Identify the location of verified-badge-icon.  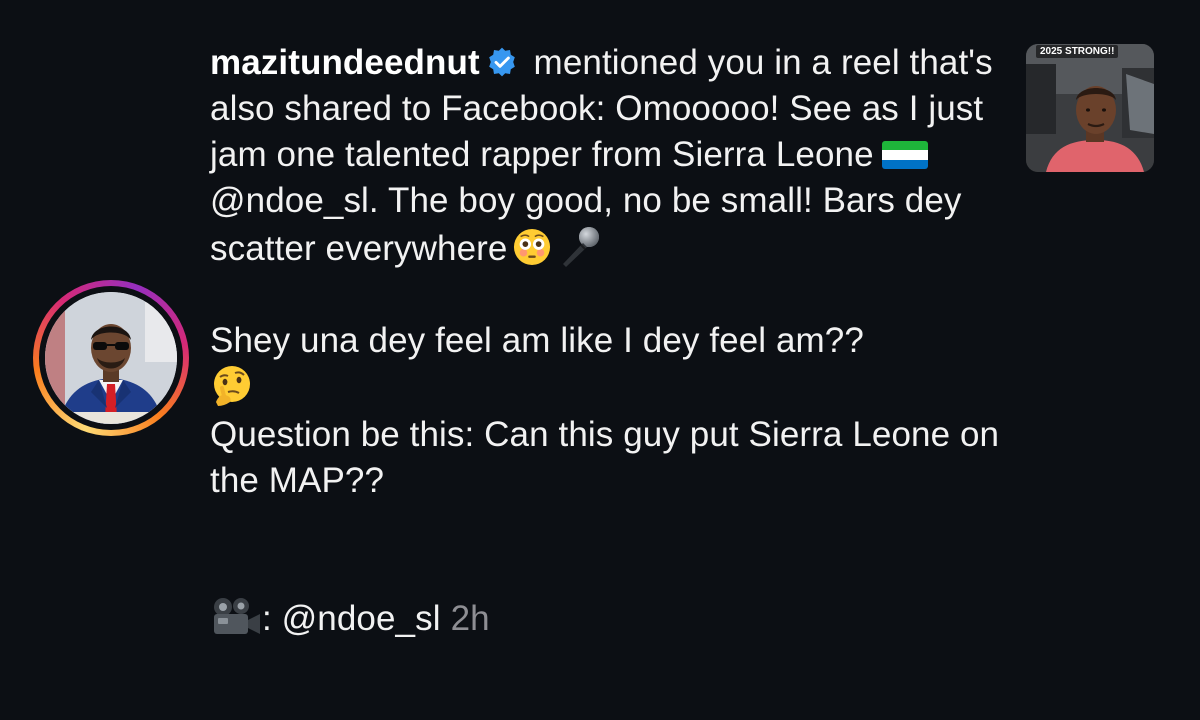
(501, 62).